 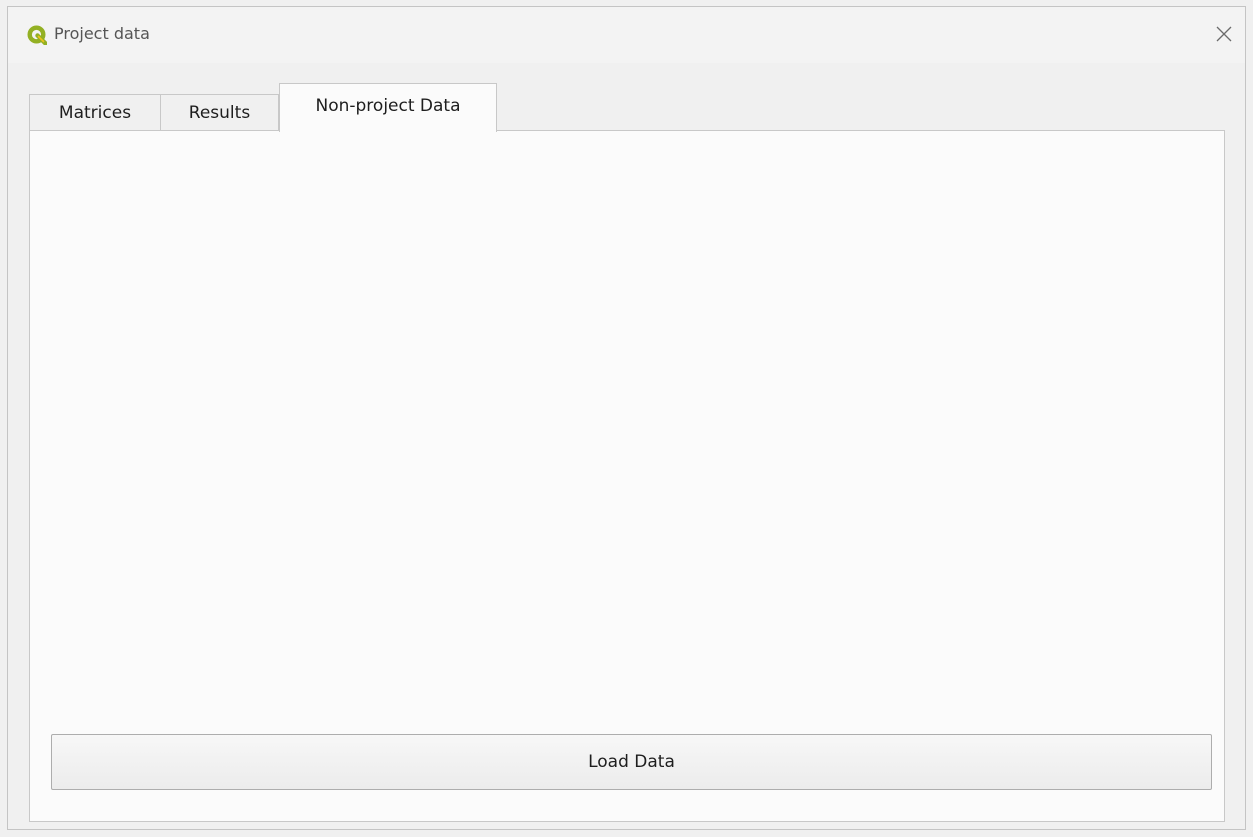 What do you see at coordinates (1224, 34) in the screenshot?
I see `close-icon` at bounding box center [1224, 34].